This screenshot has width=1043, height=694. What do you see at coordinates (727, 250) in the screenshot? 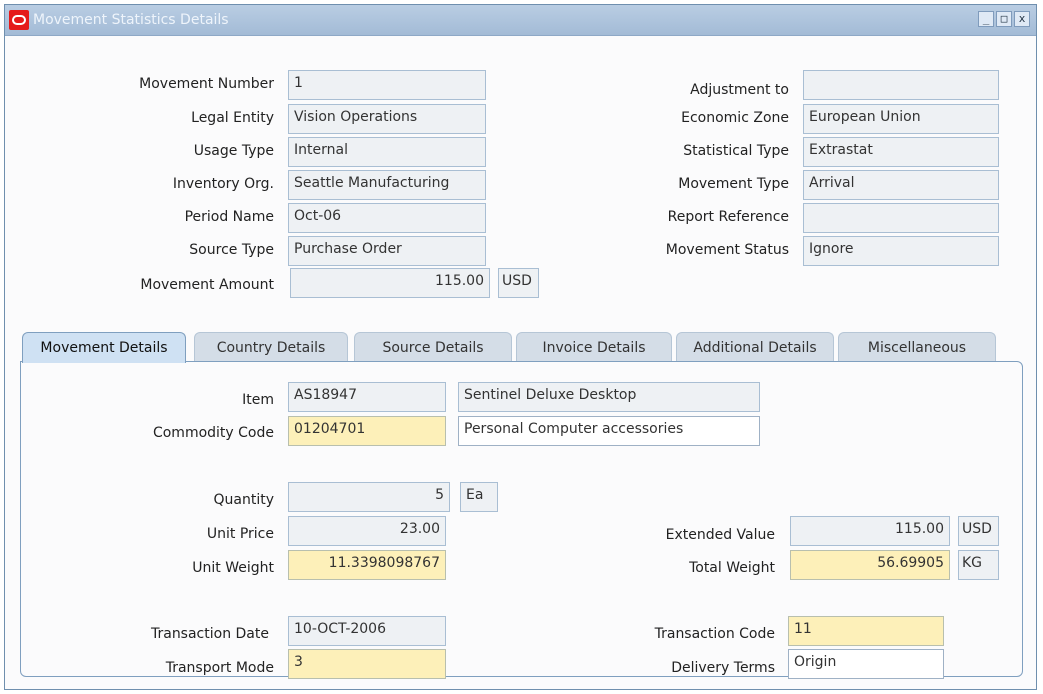
I see `movement-status-label: Movement Status` at bounding box center [727, 250].